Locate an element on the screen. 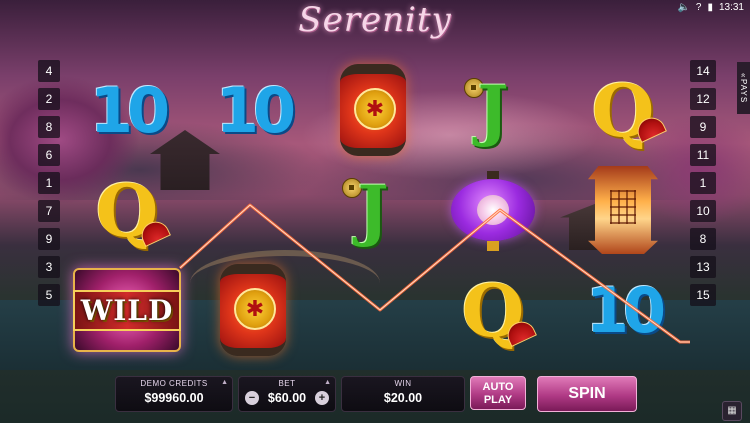  payline-marker: 10 is located at coordinates (703, 211).